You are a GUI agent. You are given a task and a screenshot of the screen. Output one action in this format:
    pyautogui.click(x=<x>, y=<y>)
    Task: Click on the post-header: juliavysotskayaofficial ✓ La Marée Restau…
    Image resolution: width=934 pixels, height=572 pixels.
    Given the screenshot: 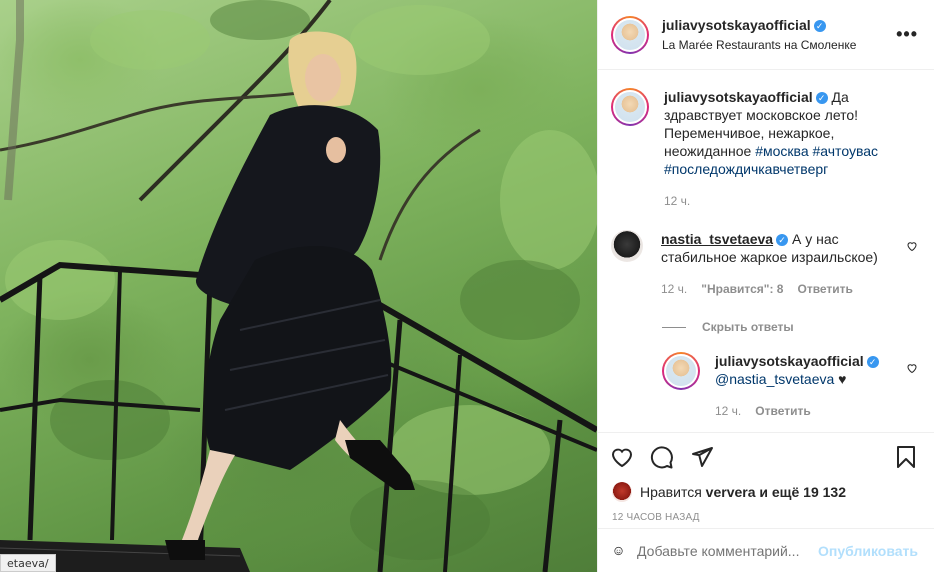 What is the action you would take?
    pyautogui.click(x=766, y=35)
    